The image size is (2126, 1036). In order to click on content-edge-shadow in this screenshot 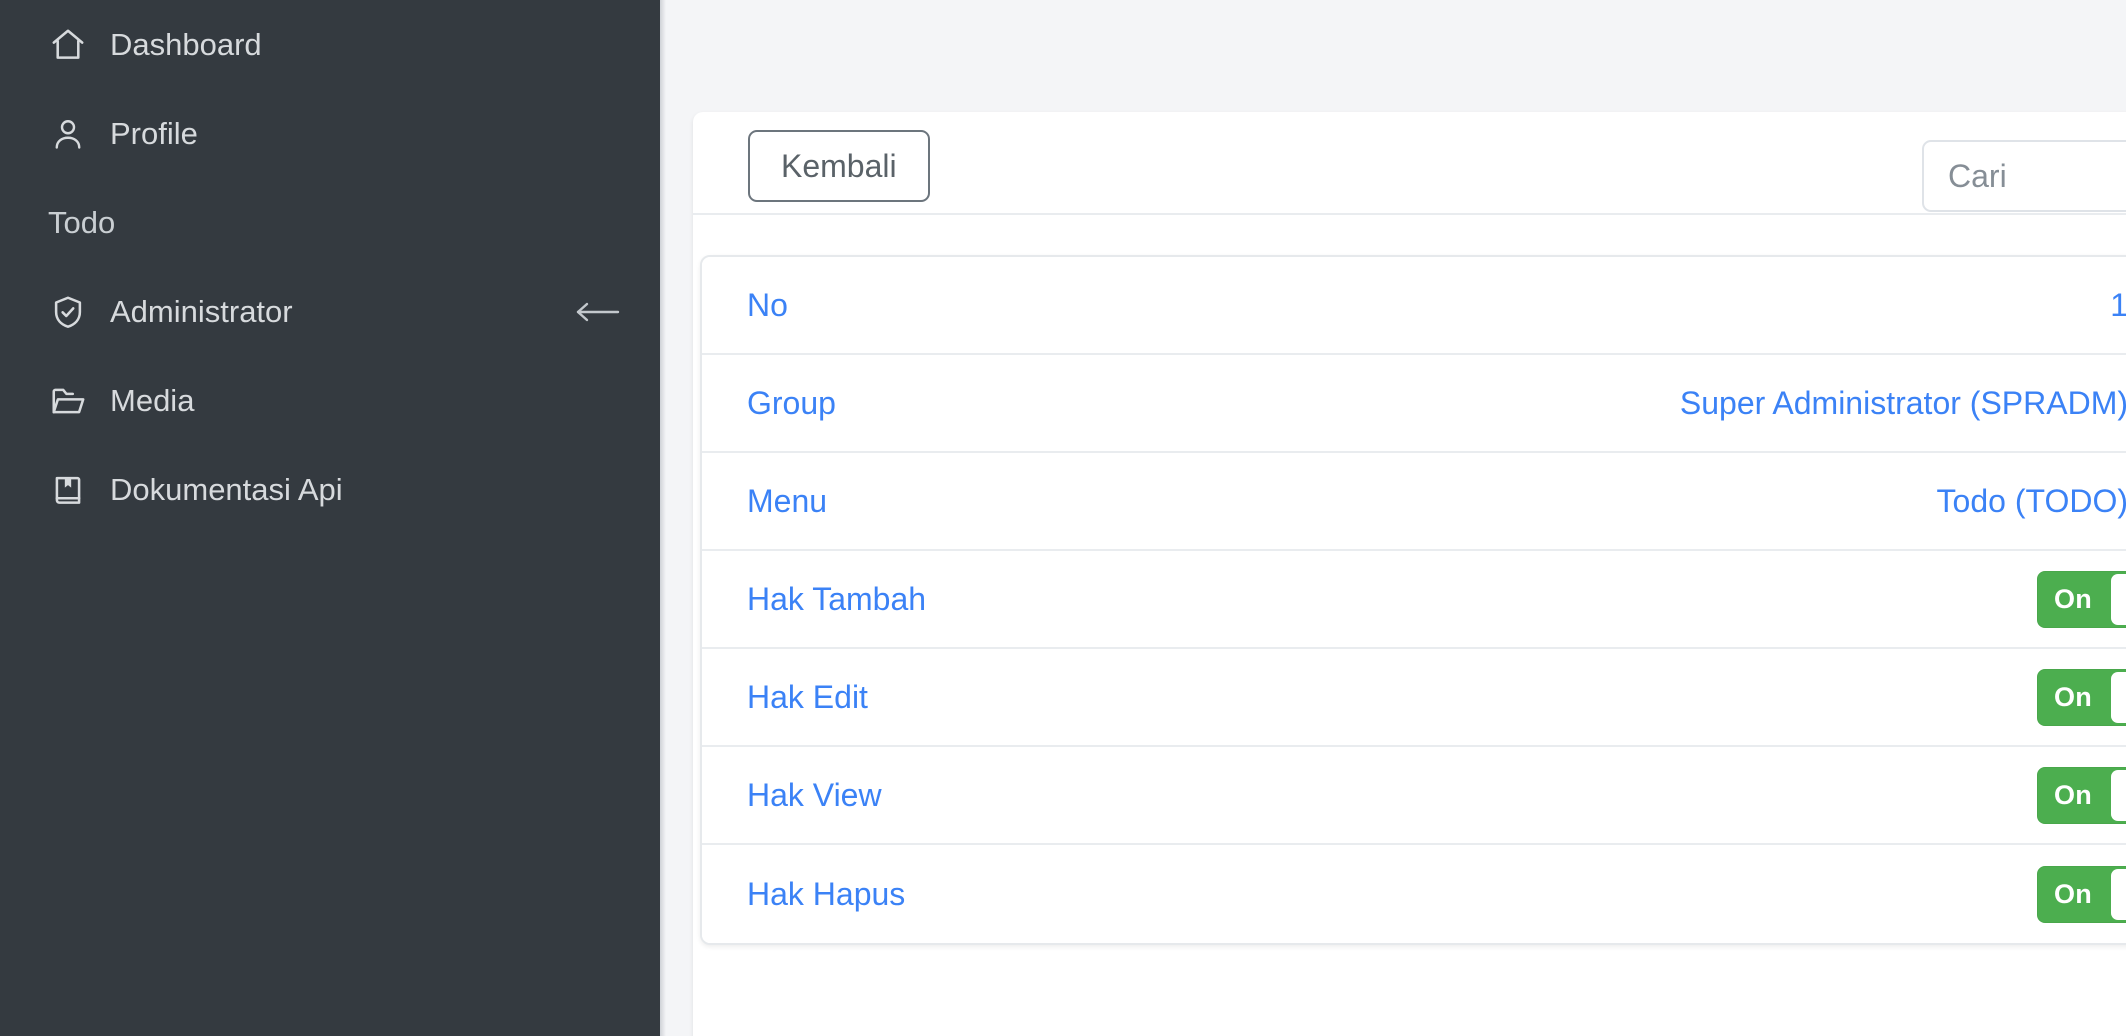, I will do `click(663, 518)`.